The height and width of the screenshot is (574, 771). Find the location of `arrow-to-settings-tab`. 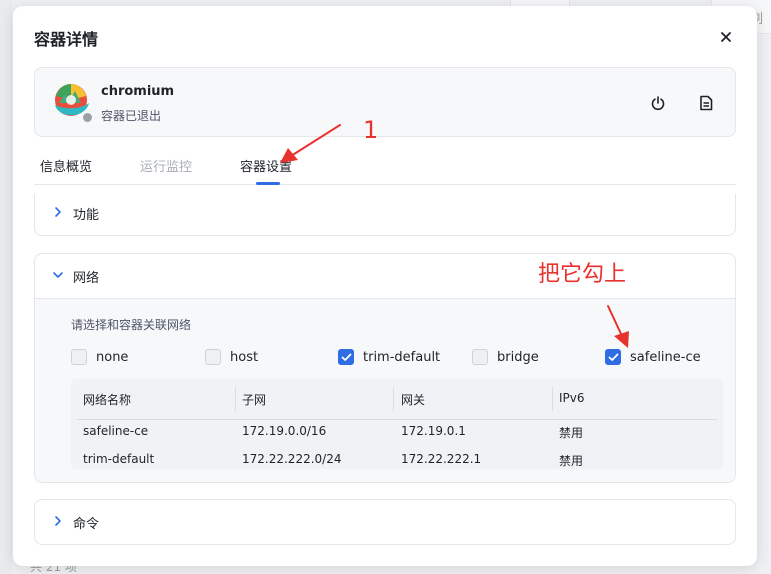

arrow-to-settings-tab is located at coordinates (310, 143).